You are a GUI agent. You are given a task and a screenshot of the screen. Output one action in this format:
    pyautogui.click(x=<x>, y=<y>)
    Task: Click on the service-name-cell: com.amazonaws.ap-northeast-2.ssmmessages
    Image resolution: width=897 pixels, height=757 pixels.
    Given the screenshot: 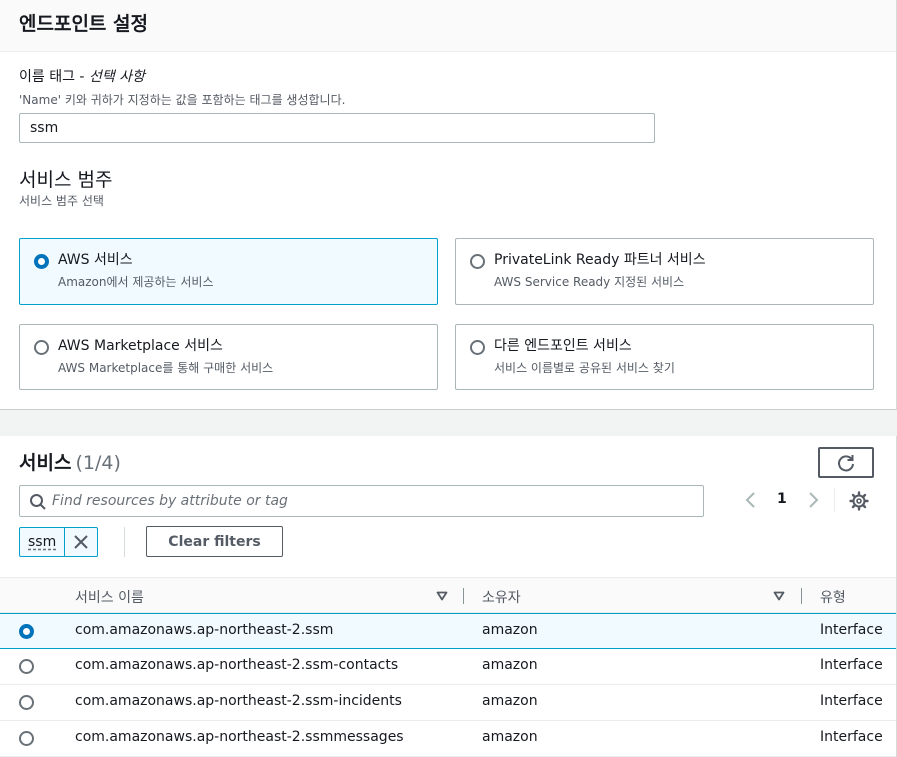 What is the action you would take?
    pyautogui.click(x=239, y=737)
    